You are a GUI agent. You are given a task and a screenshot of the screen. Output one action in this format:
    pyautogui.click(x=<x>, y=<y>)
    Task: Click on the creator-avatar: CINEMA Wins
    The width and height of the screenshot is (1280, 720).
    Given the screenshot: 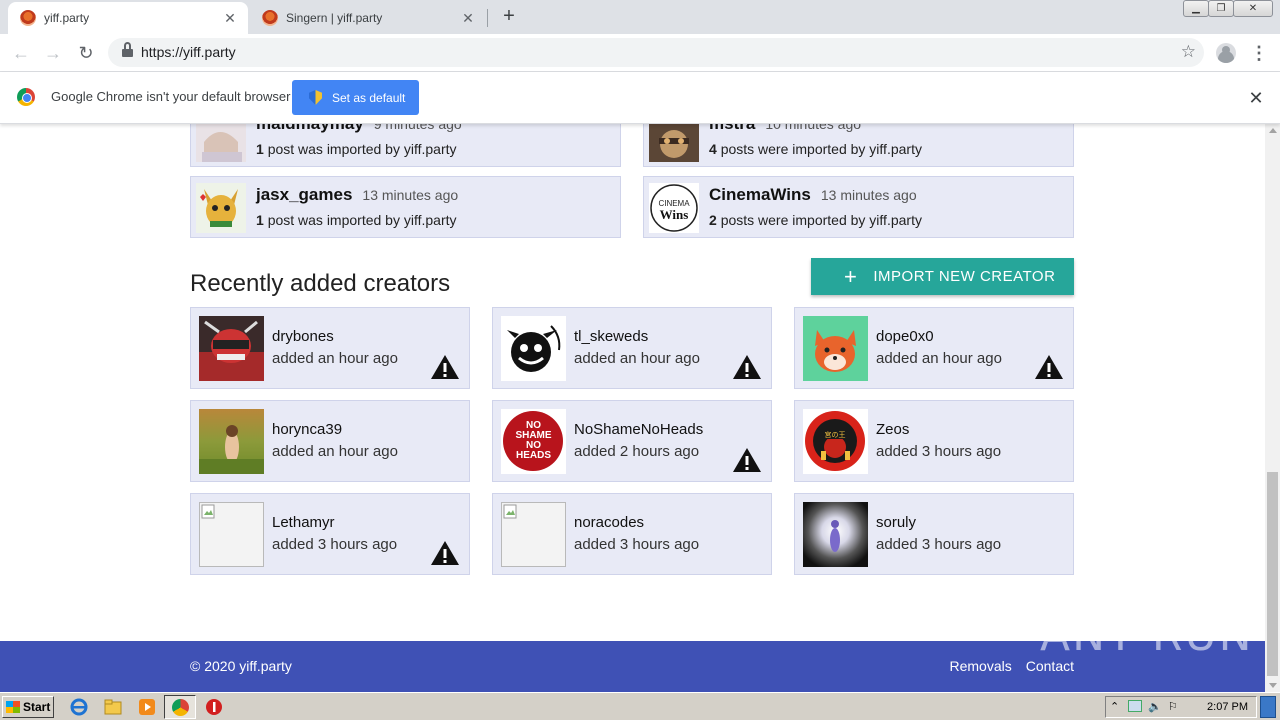 What is the action you would take?
    pyautogui.click(x=674, y=208)
    